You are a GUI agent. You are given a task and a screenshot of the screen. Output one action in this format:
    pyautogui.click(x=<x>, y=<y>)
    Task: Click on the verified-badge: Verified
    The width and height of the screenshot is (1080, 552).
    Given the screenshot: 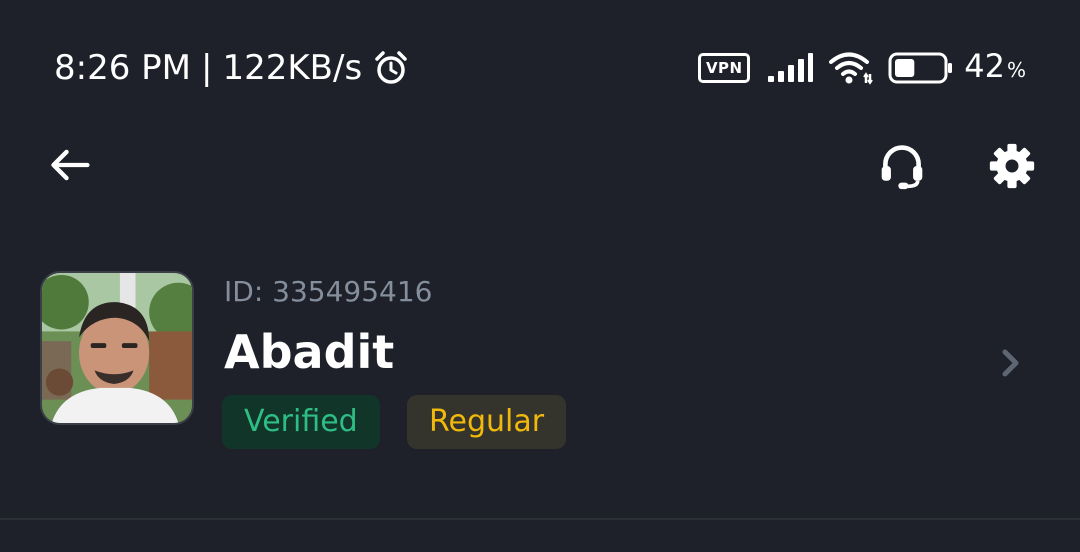 What is the action you would take?
    pyautogui.click(x=301, y=422)
    